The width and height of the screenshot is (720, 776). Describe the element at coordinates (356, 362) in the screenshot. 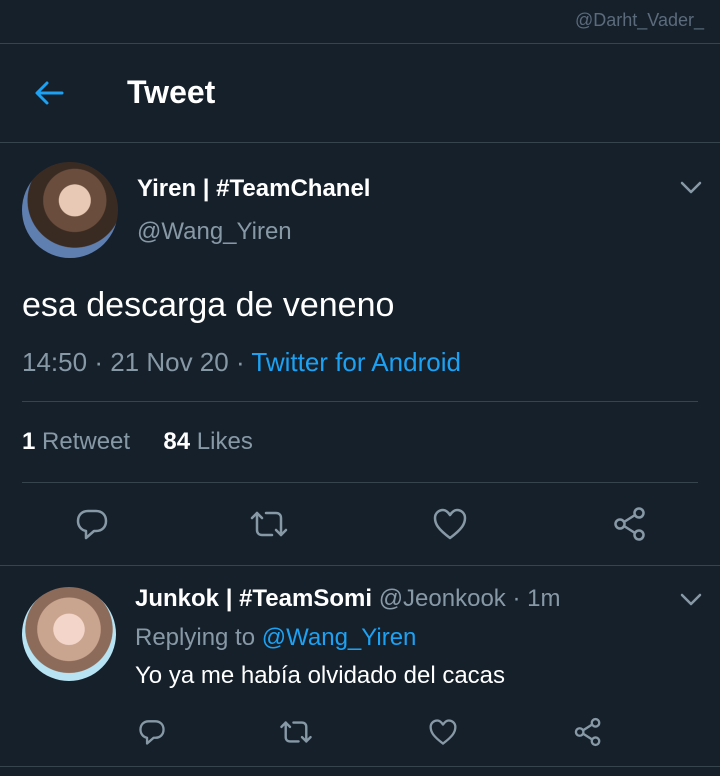

I see `tweet-source-link: Twitter for Android` at that location.